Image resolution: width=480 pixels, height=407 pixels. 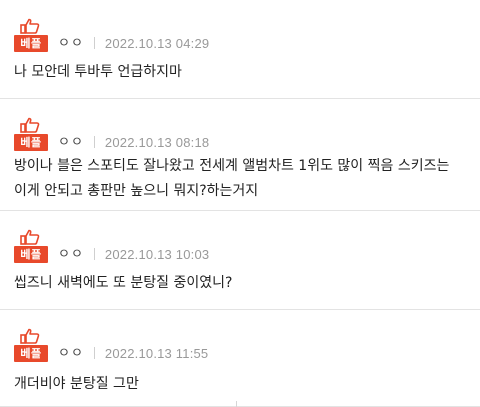 What do you see at coordinates (156, 353) in the screenshot?
I see `comment-date: 2022.10.13 11:55` at bounding box center [156, 353].